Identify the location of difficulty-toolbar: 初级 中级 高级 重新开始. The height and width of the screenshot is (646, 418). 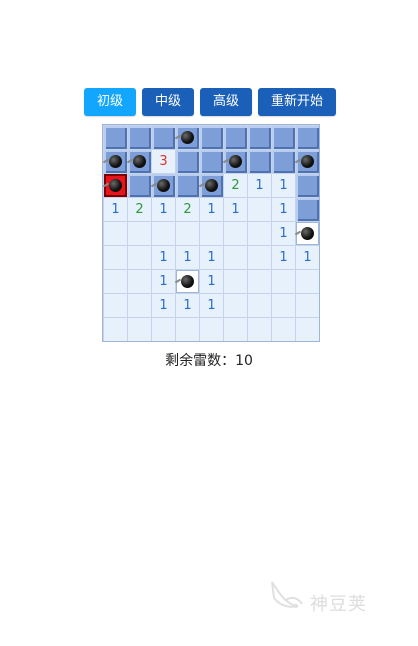
(210, 102).